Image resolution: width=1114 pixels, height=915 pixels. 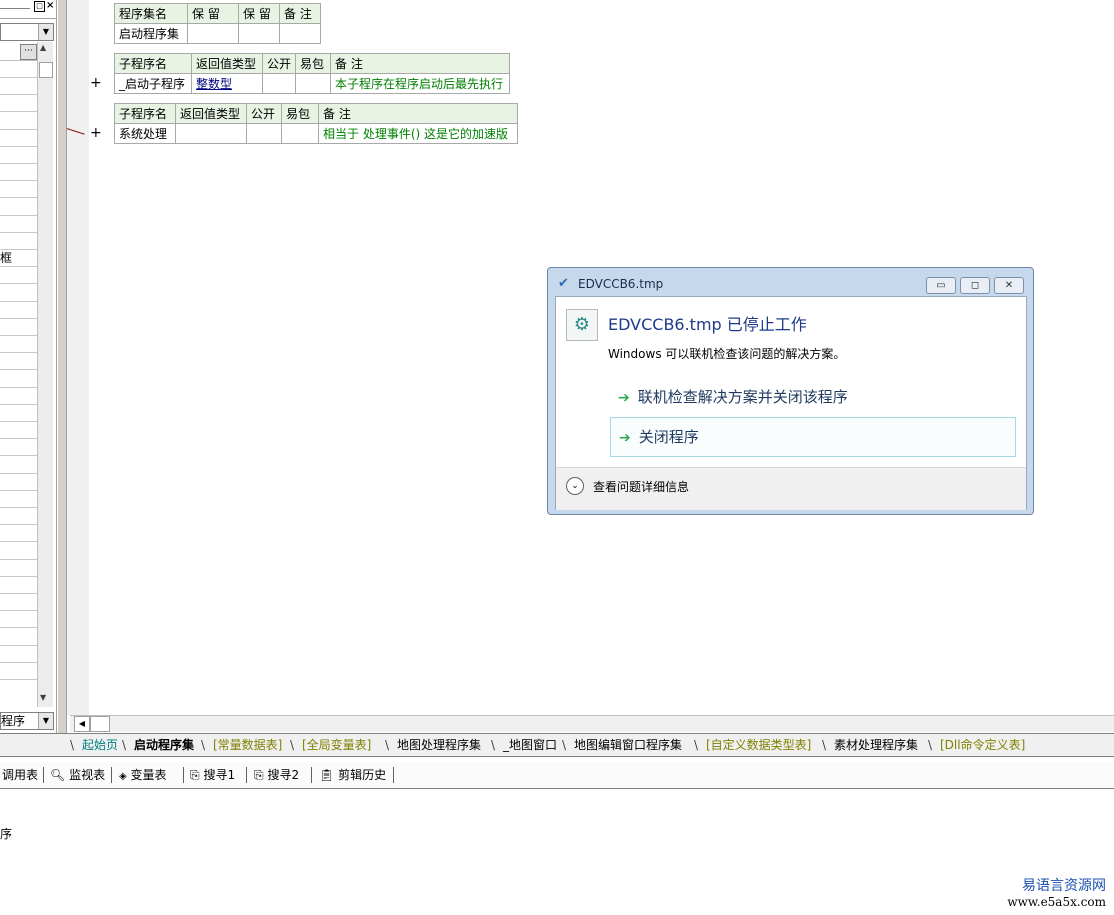 What do you see at coordinates (876, 745) in the screenshot?
I see `tab-item: 素材处理程序集` at bounding box center [876, 745].